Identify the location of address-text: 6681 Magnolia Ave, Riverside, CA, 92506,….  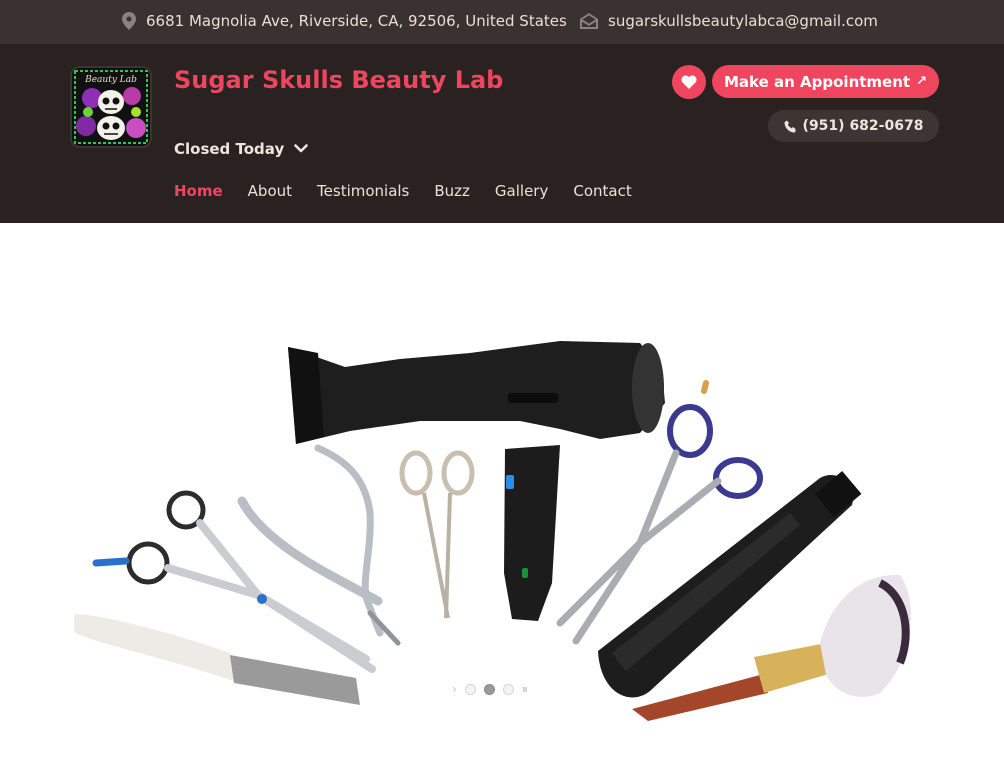
(356, 21).